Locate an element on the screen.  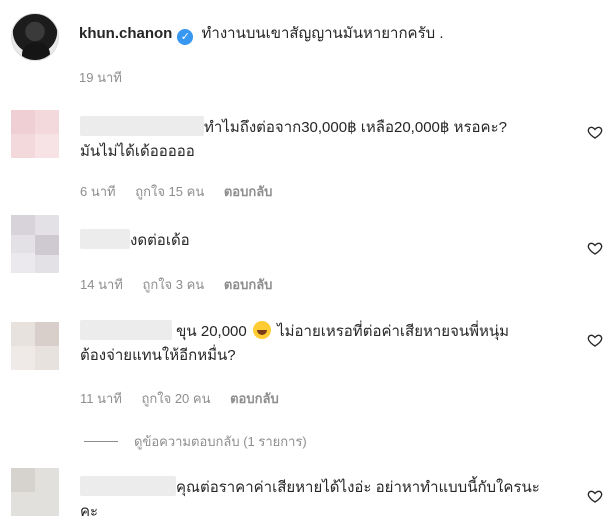
view-replies-button: ดูข้อความตอบกลับ (1 รายการ) is located at coordinates (195, 441).